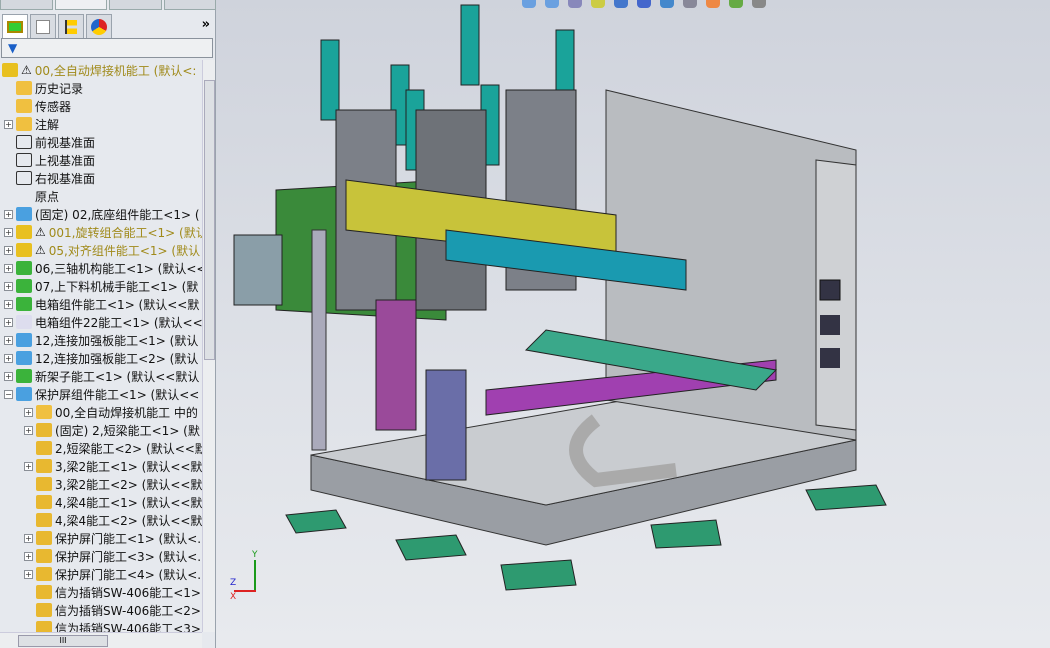  Describe the element at coordinates (8, 394) in the screenshot. I see `expand-toggle: −` at that location.